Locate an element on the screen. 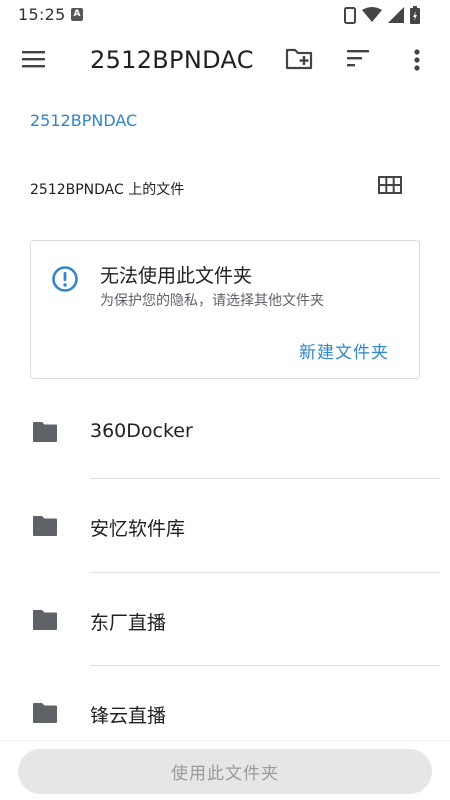 This screenshot has width=450, height=800. use-this-folder-button: 使用此文件夹 is located at coordinates (225, 771).